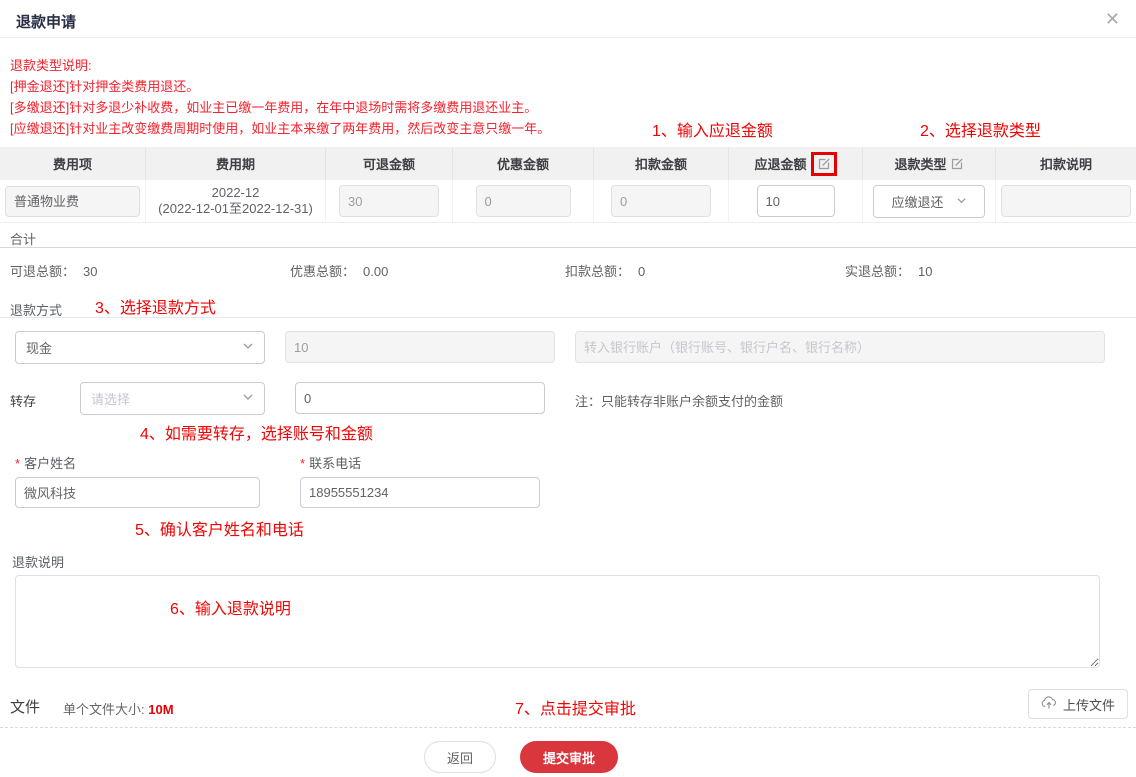 This screenshot has height=777, width=1136. I want to click on customer-phone-input, so click(420, 492).